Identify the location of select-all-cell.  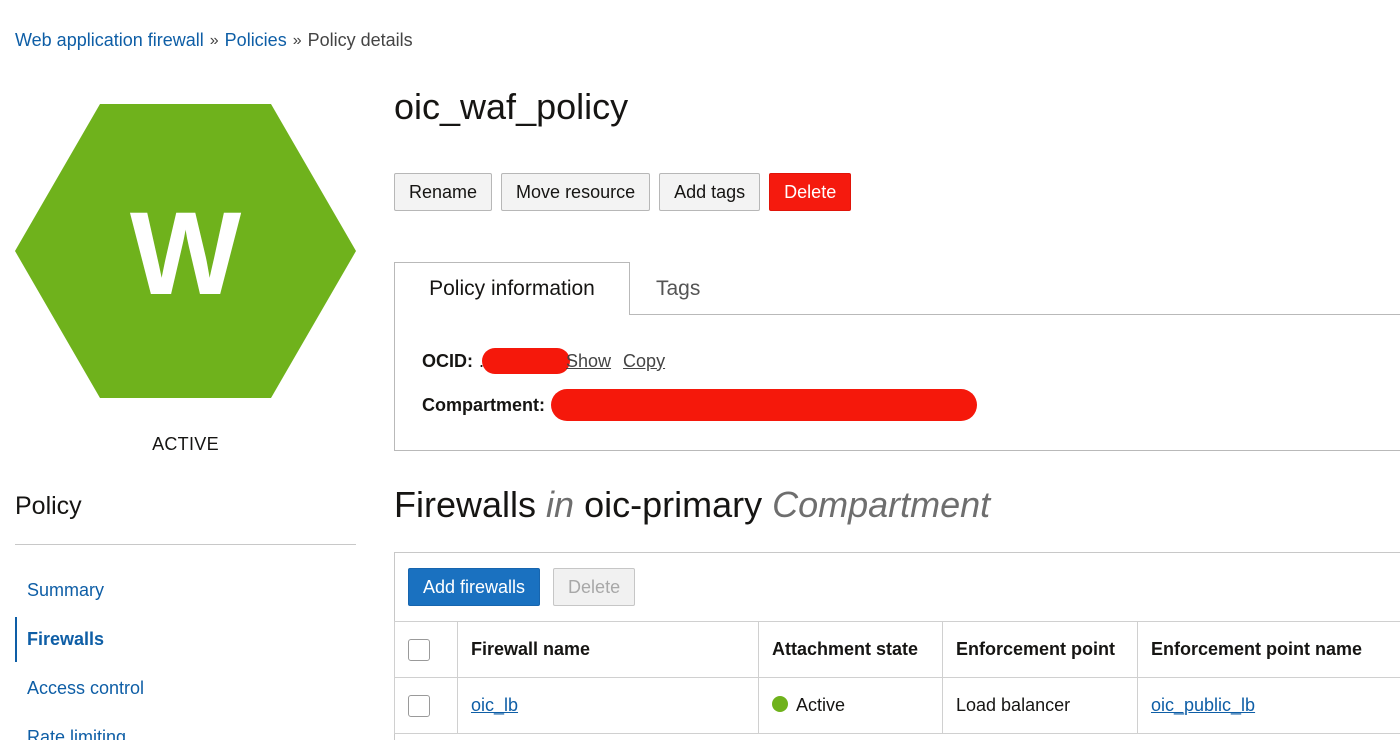
(426, 649).